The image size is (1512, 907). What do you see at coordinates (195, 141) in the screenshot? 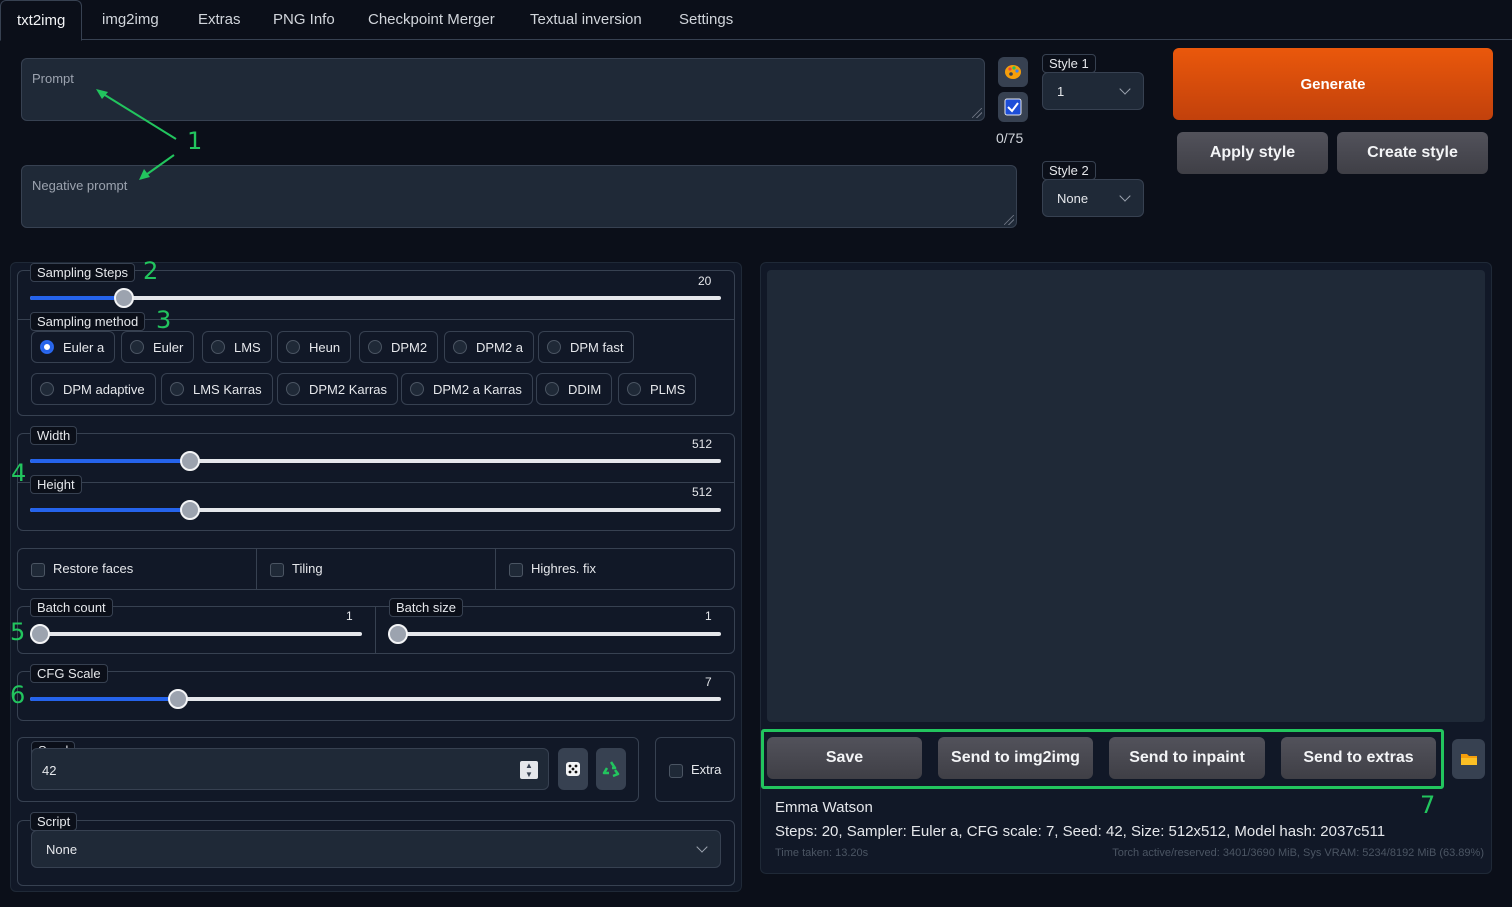
I see `annotation-1: 1` at bounding box center [195, 141].